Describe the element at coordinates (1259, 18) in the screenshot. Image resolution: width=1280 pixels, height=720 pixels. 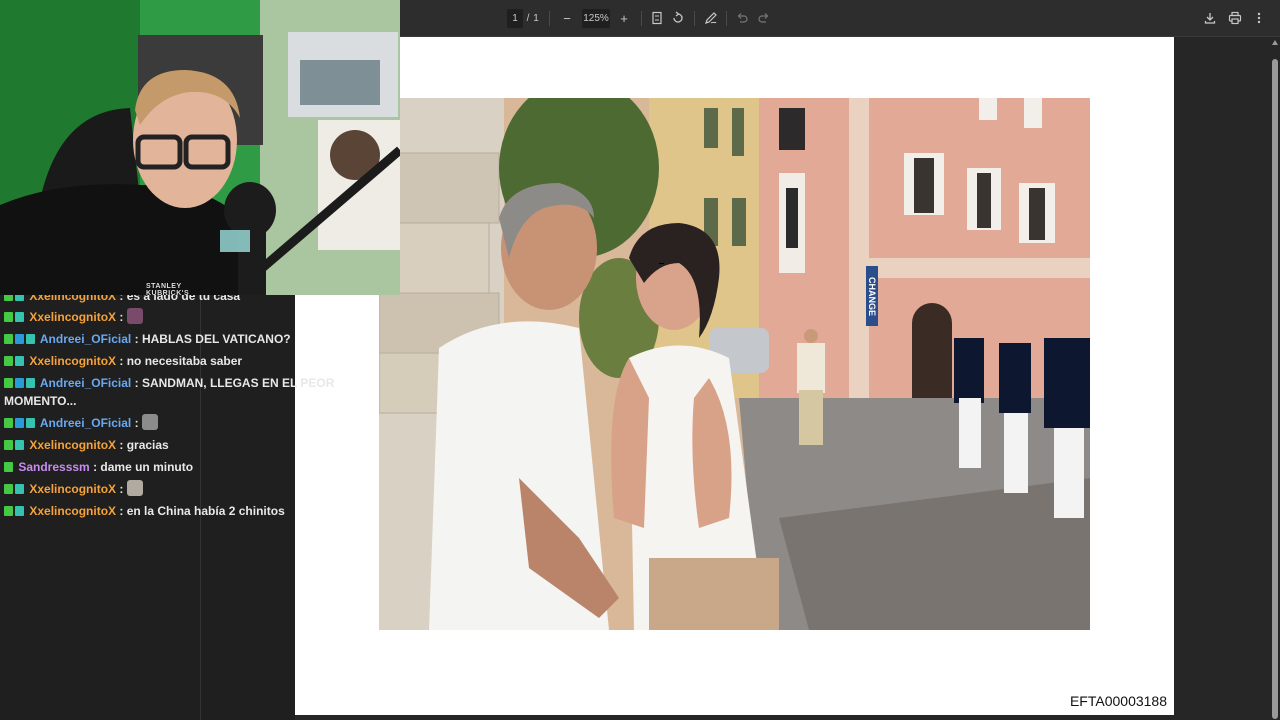
I see `more-options-icon` at that location.